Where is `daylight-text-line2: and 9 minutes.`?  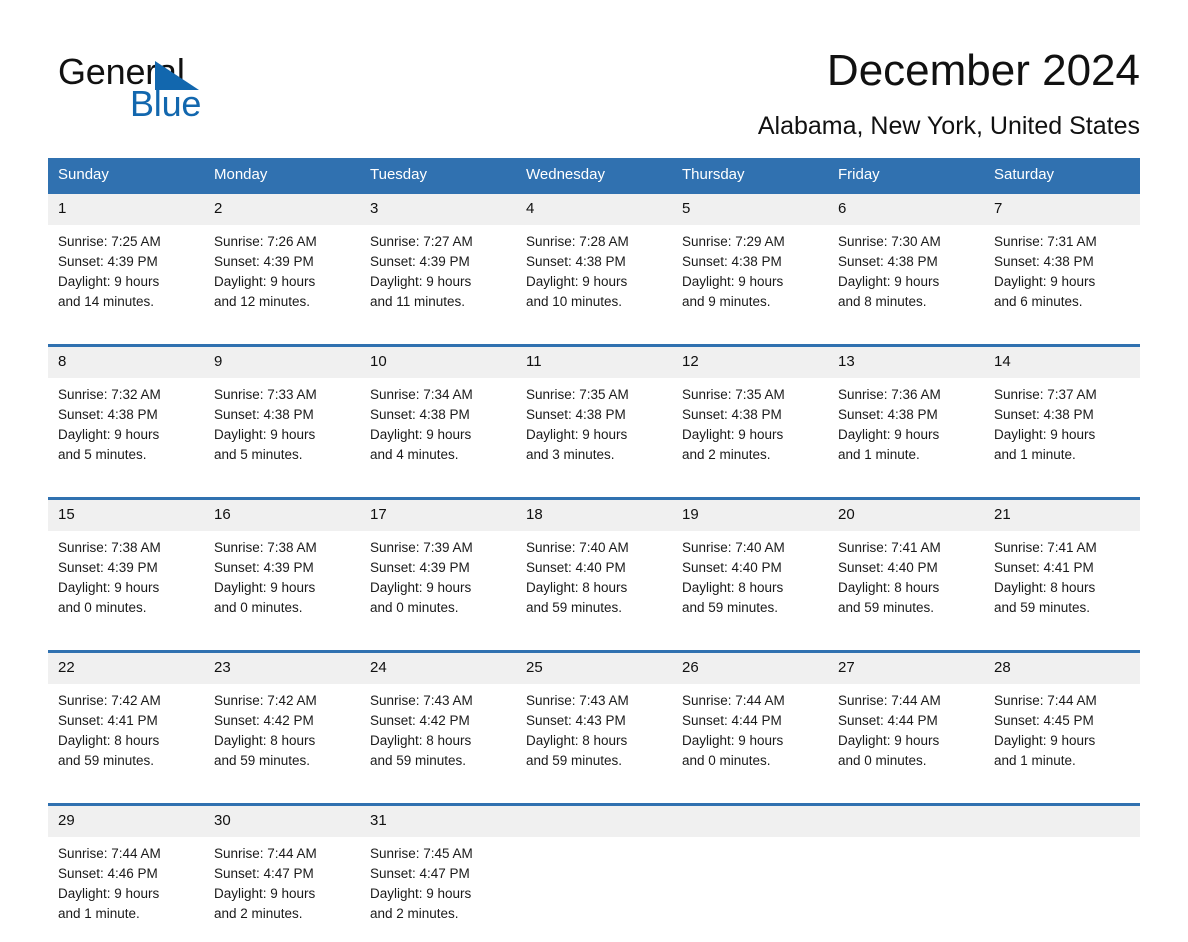 daylight-text-line2: and 9 minutes. is located at coordinates (752, 302).